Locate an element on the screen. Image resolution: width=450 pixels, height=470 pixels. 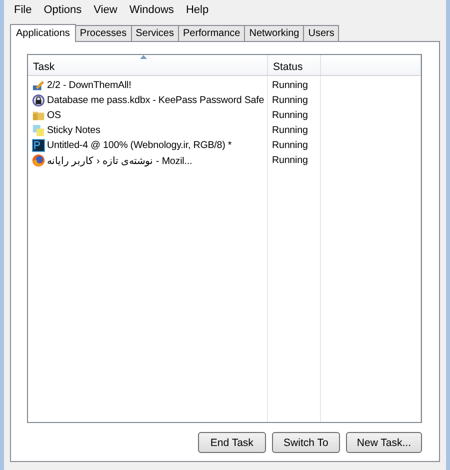
menu-item: Windows is located at coordinates (151, 10).